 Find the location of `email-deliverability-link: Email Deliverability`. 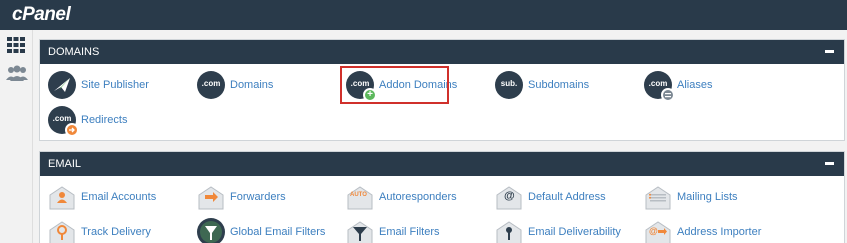

email-deliverability-link: Email Deliverability is located at coordinates (558, 229).